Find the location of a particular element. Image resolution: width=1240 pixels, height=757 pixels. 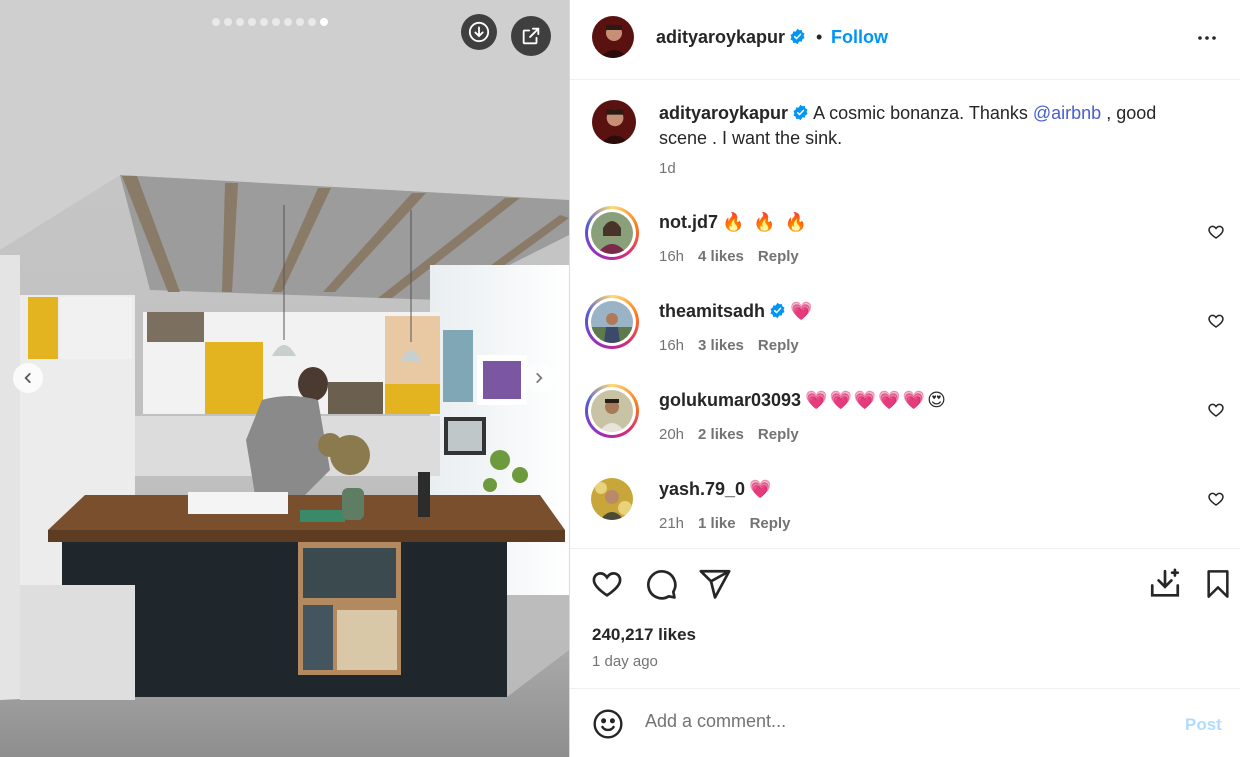

comment-time: 21h is located at coordinates (671, 523).